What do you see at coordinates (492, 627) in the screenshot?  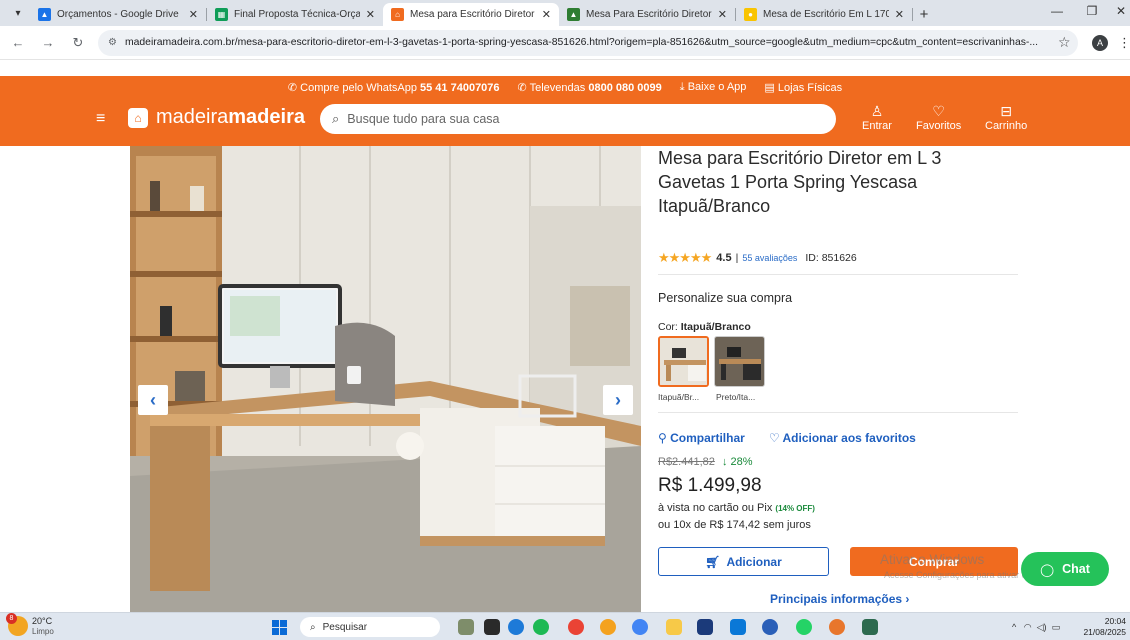 I see `task-view-icon` at bounding box center [492, 627].